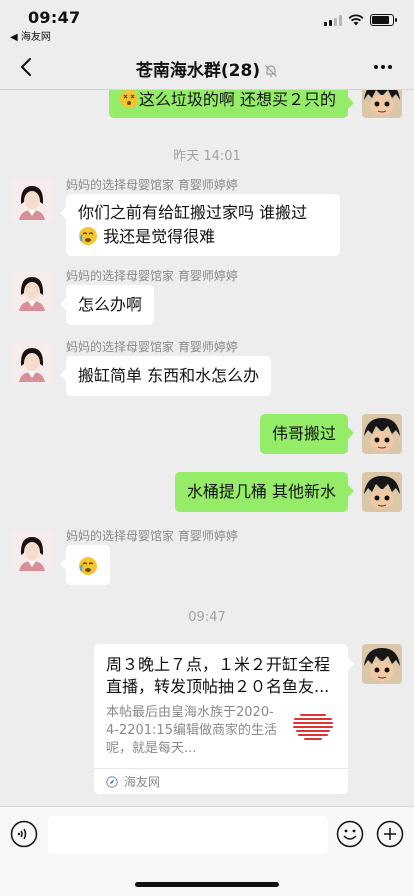 This screenshot has height=896, width=414. Describe the element at coordinates (207, 617) in the screenshot. I see `timestamp: 09:47` at that location.